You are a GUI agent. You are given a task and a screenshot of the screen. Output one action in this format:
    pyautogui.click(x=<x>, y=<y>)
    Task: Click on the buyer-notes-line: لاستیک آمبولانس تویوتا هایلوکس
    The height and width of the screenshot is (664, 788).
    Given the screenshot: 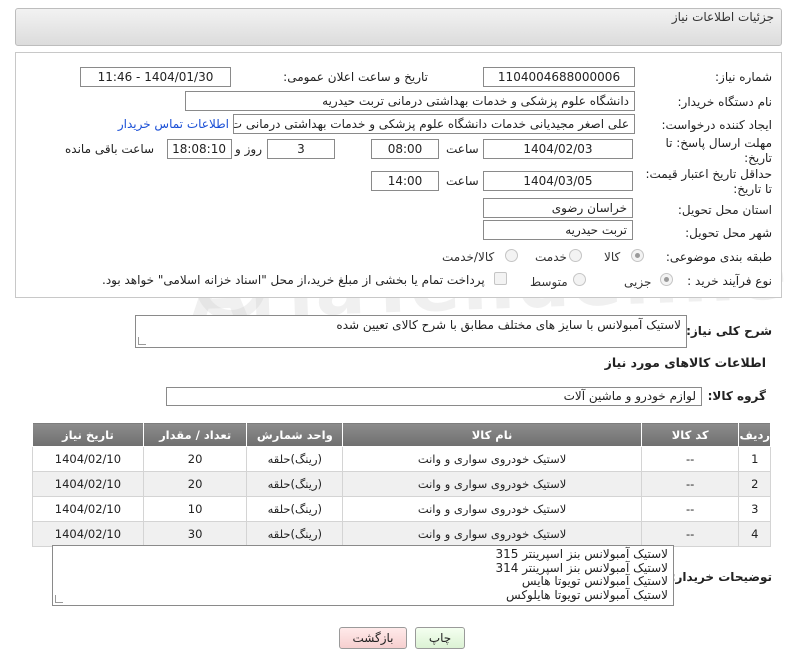 What is the action you would take?
    pyautogui.click(x=587, y=594)
    